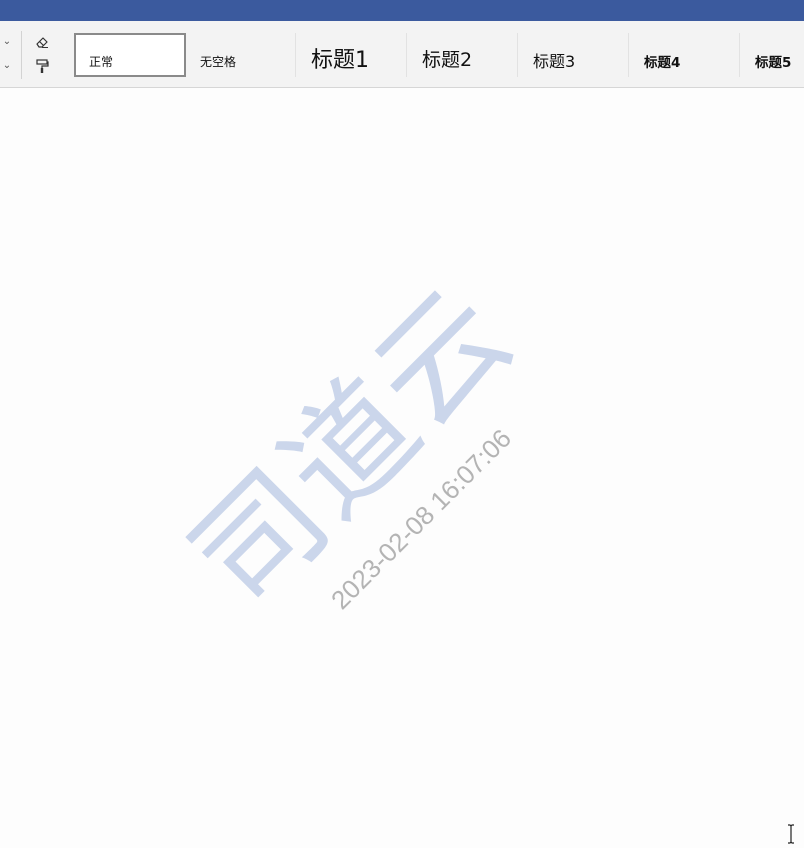 Image resolution: width=804 pixels, height=848 pixels. I want to click on style-heading-3: 标题3, so click(573, 55).